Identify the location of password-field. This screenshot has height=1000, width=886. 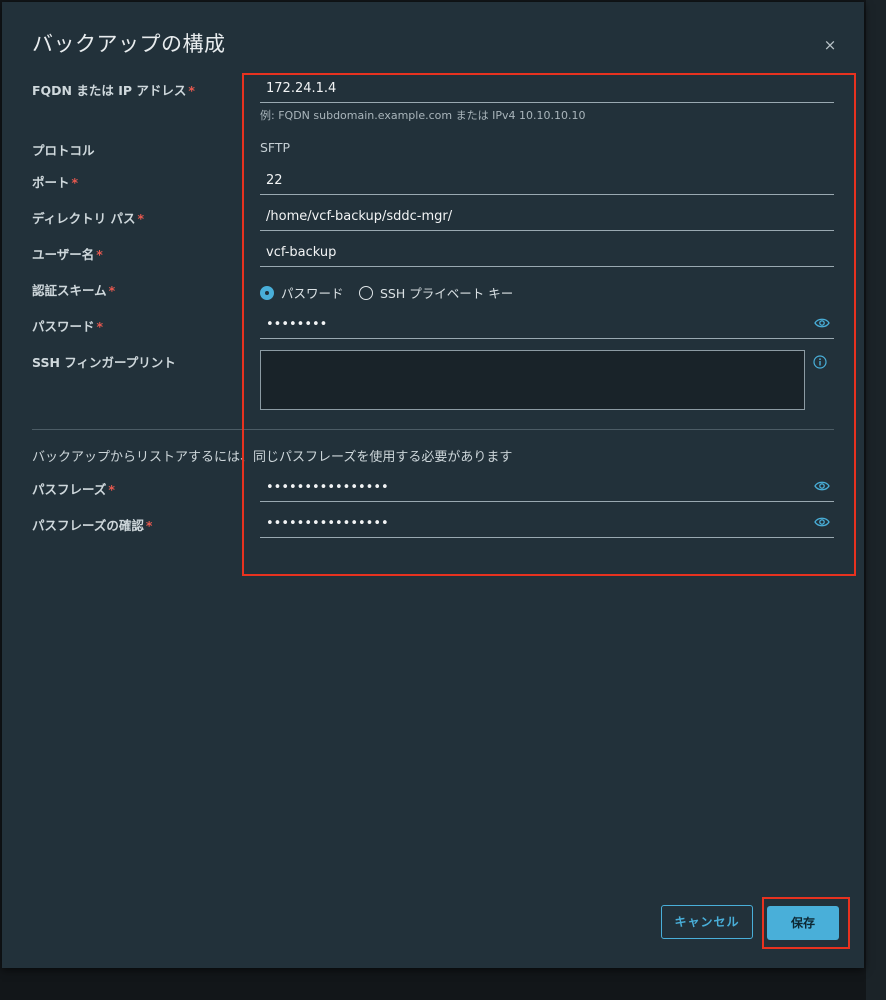
(547, 324).